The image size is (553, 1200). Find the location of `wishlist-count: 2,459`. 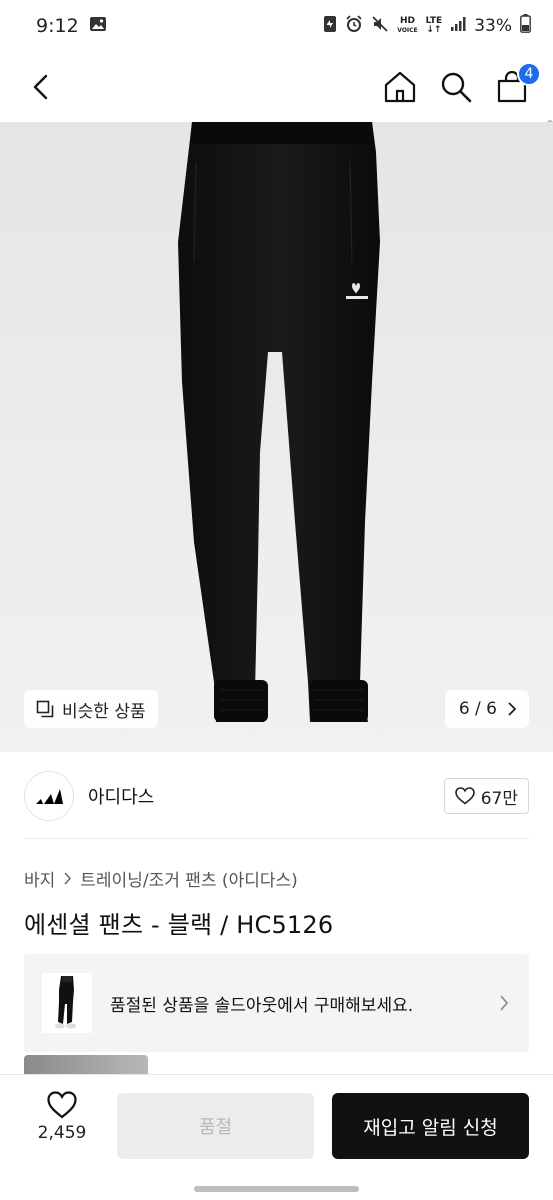

wishlist-count: 2,459 is located at coordinates (62, 1133).